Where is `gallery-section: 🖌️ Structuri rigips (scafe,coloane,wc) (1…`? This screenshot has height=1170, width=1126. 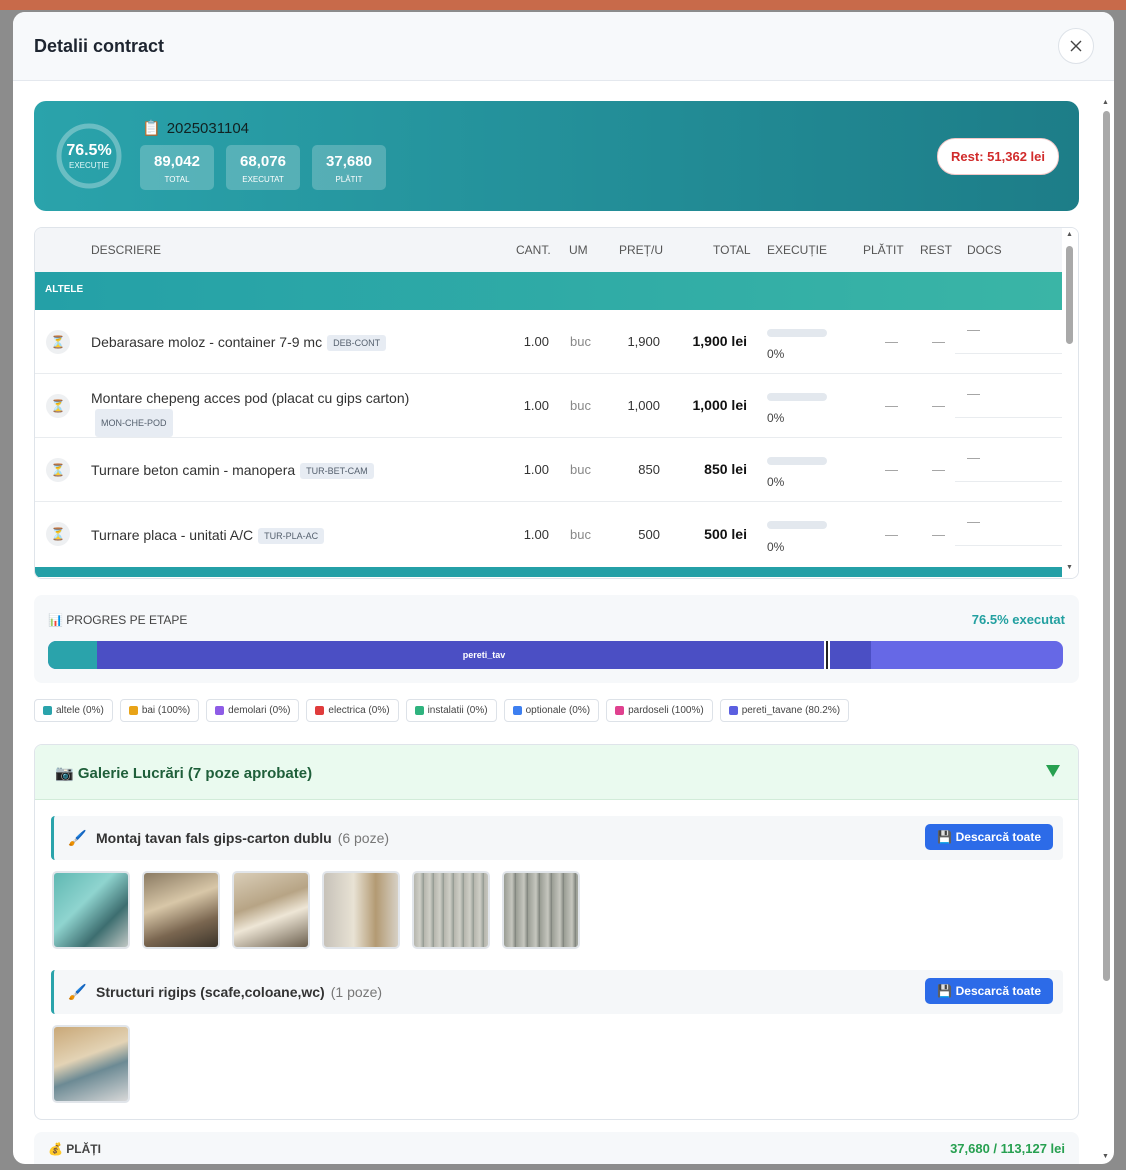
gallery-section: 🖌️ Structuri rigips (scafe,coloane,wc) (1… is located at coordinates (557, 992).